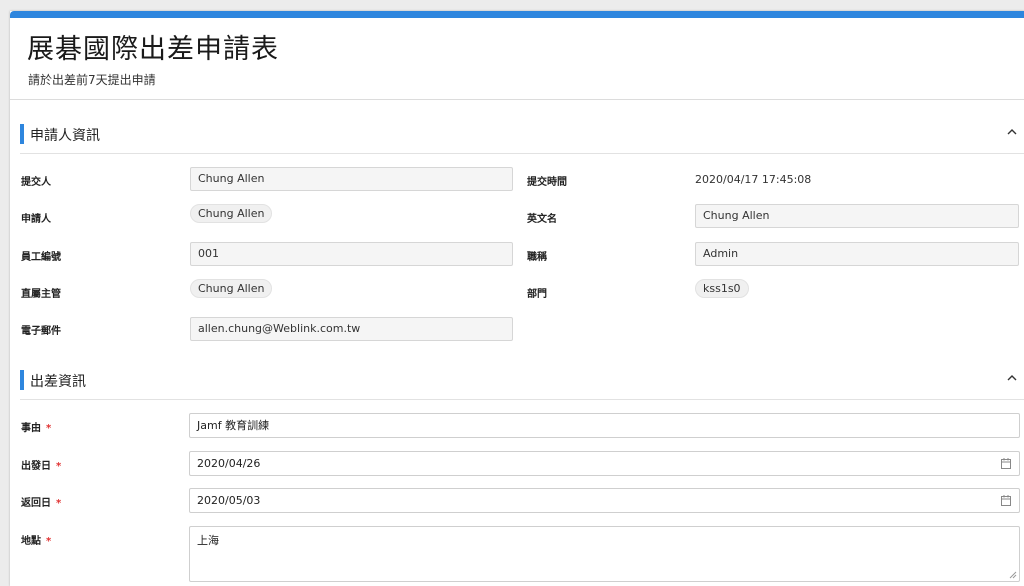 This screenshot has height=586, width=1024. Describe the element at coordinates (604, 425) in the screenshot. I see `reason-input: Jamf 教育訓練` at that location.